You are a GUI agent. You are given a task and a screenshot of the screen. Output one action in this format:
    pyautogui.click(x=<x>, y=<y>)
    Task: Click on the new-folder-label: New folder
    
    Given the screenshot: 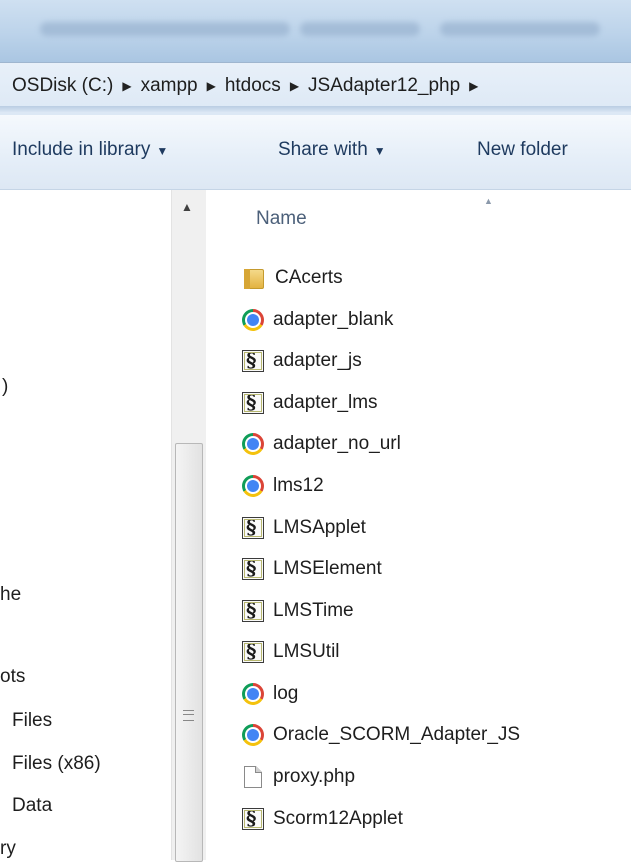 What is the action you would take?
    pyautogui.click(x=522, y=149)
    